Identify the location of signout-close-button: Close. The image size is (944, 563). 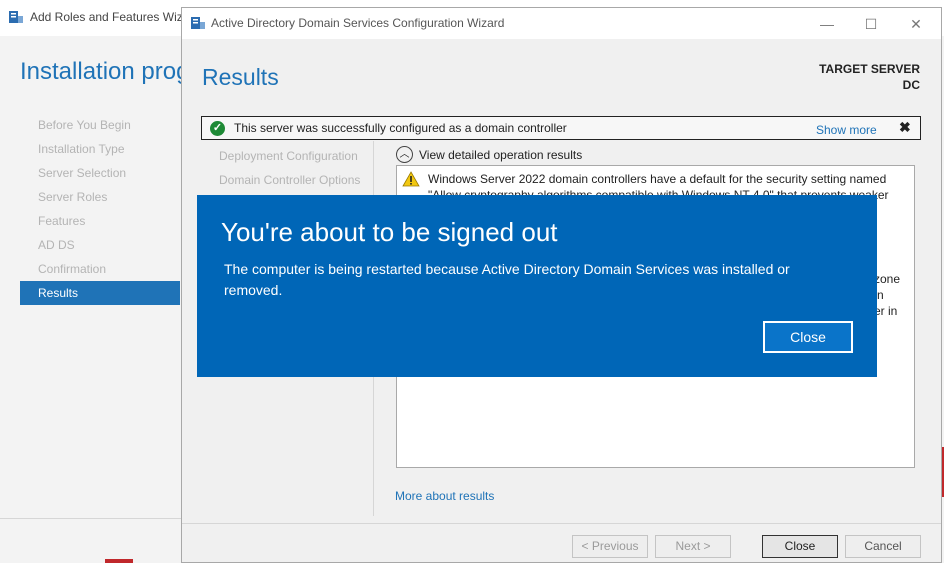
(808, 337).